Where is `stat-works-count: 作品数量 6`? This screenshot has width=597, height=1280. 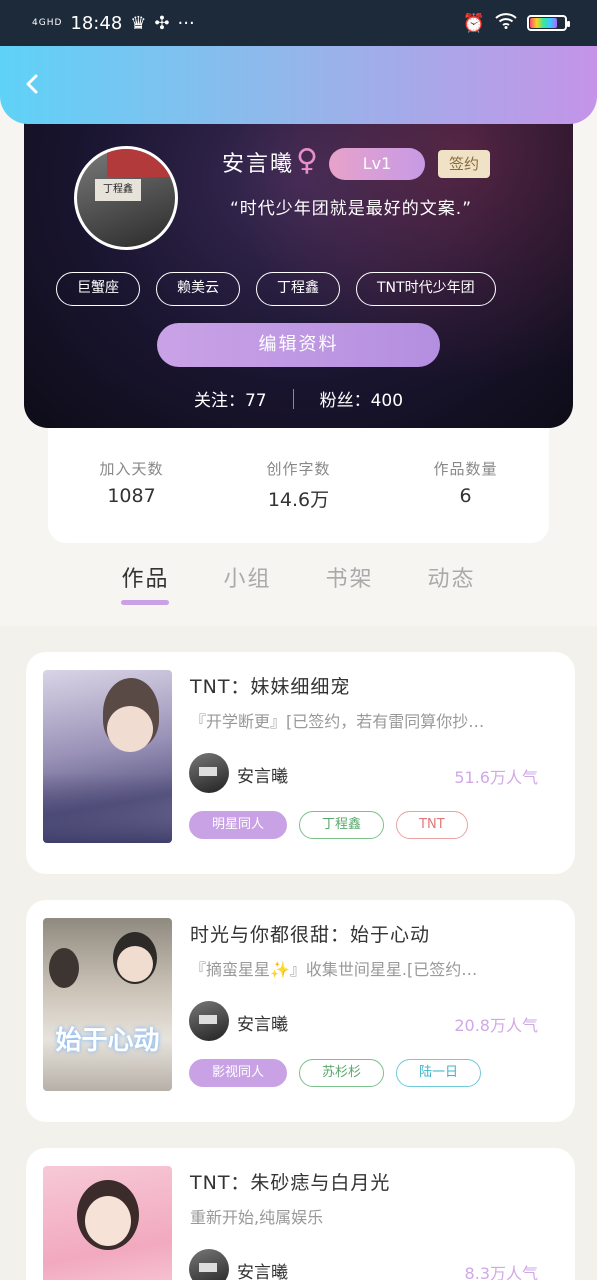
stat-works-count: 作品数量 6 is located at coordinates (465, 483).